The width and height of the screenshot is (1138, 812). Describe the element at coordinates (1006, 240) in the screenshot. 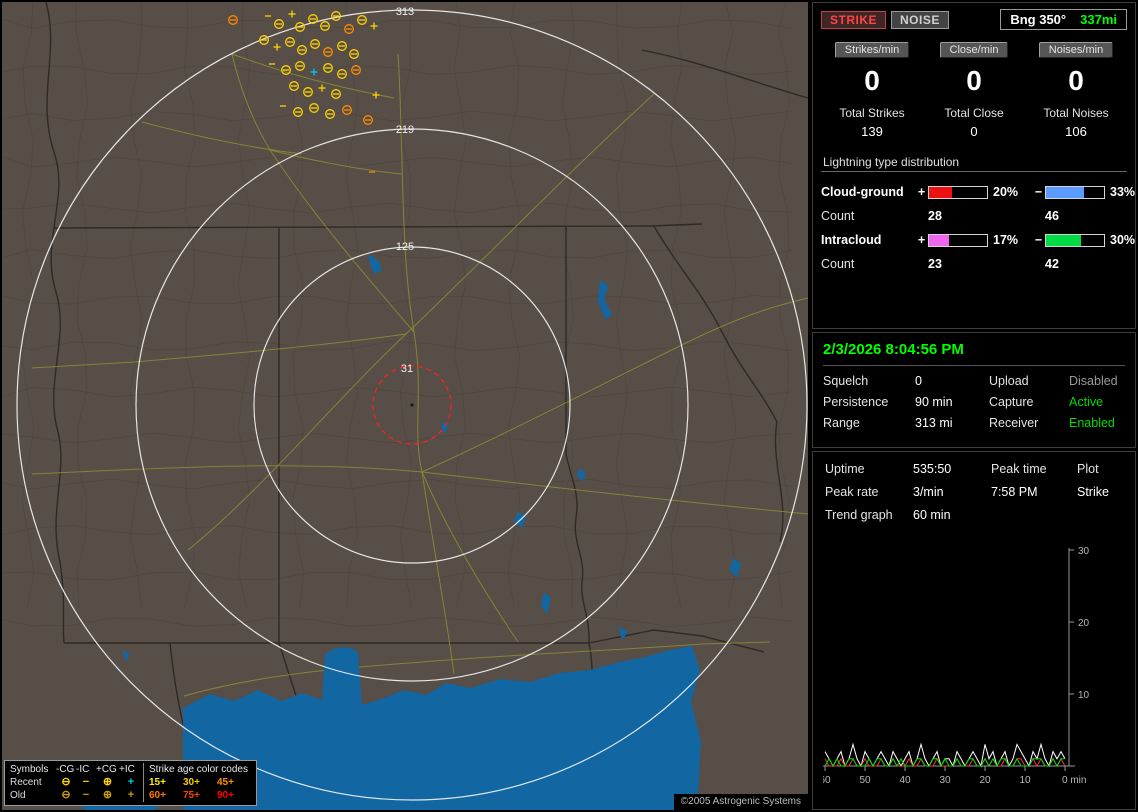

I see `ic-plus-pct: 17%` at that location.